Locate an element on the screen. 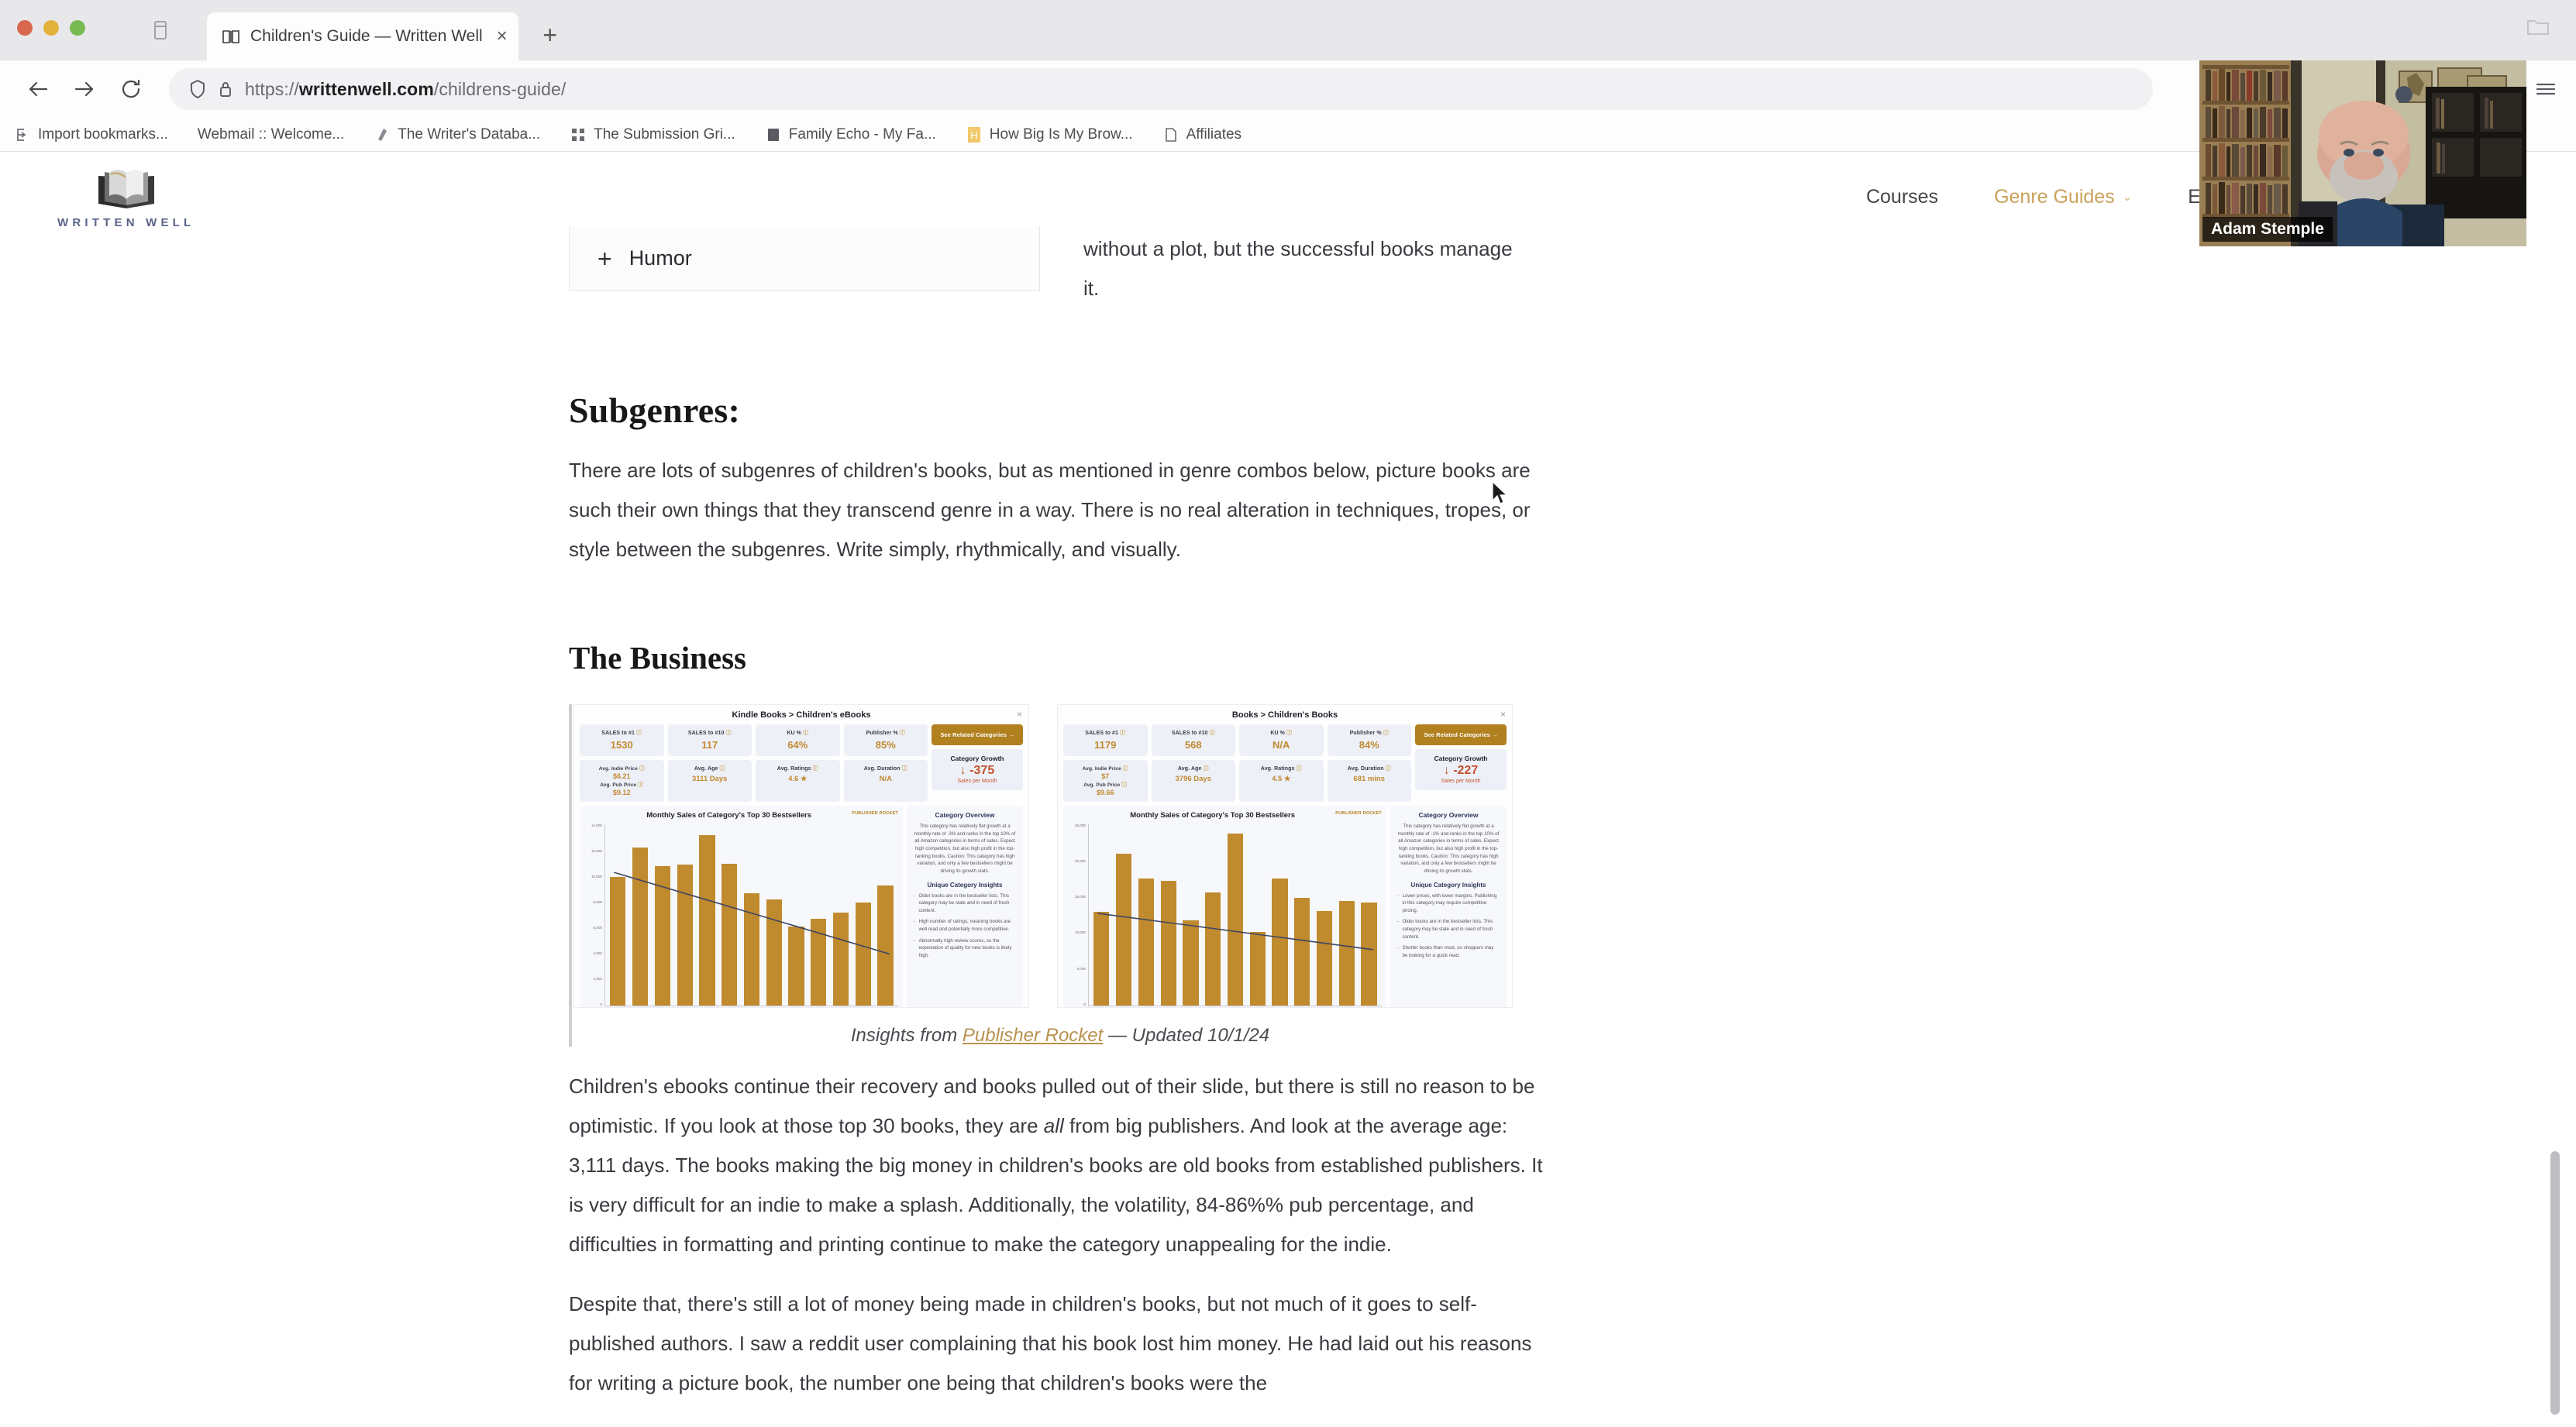  metric-publisher-percent: Publisher % ⓘ 84% is located at coordinates (1369, 740).